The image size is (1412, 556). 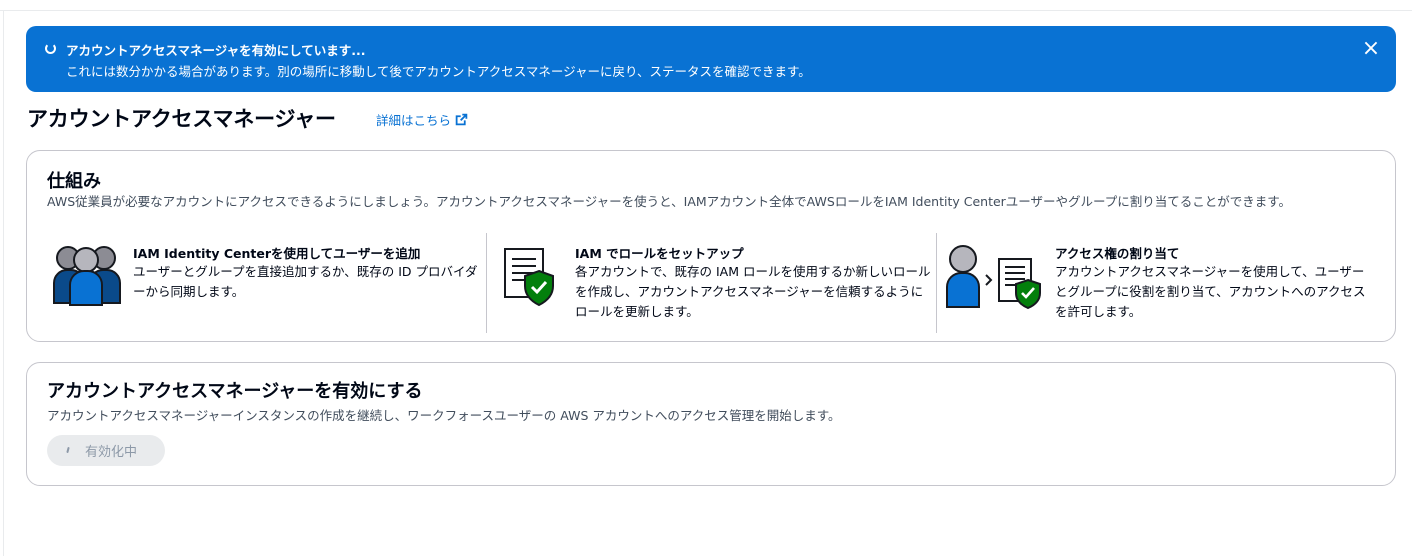 I want to click on close-icon: ×, so click(x=1371, y=49).